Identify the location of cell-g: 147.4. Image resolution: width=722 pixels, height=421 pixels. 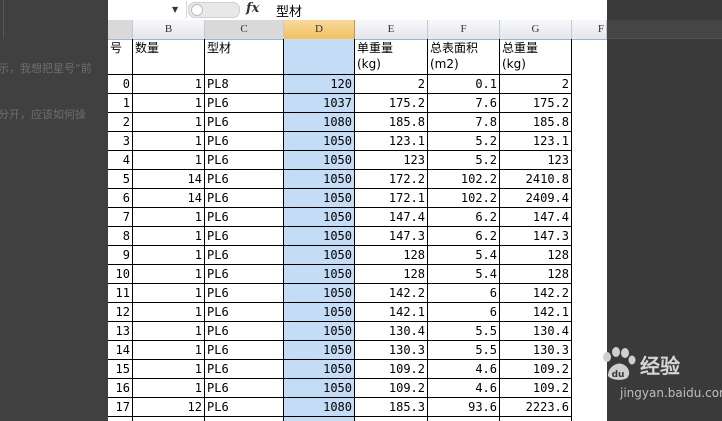
(536, 217).